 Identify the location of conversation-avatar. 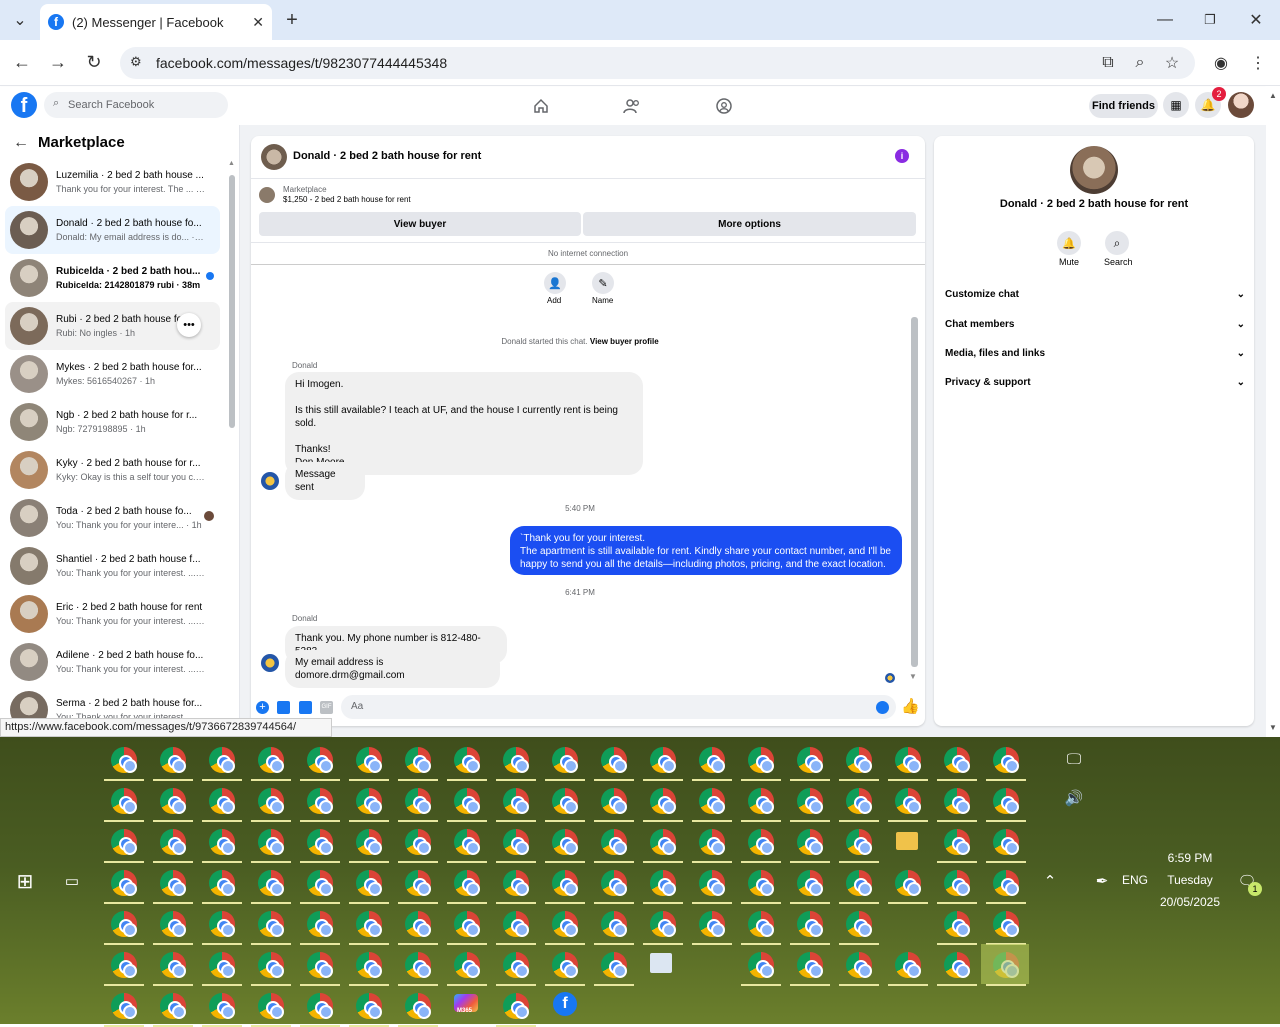
(1094, 170).